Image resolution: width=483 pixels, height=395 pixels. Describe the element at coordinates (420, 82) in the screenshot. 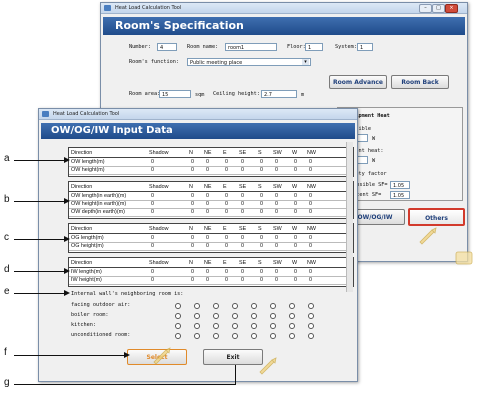

I see `room-back-button: Room Back` at that location.